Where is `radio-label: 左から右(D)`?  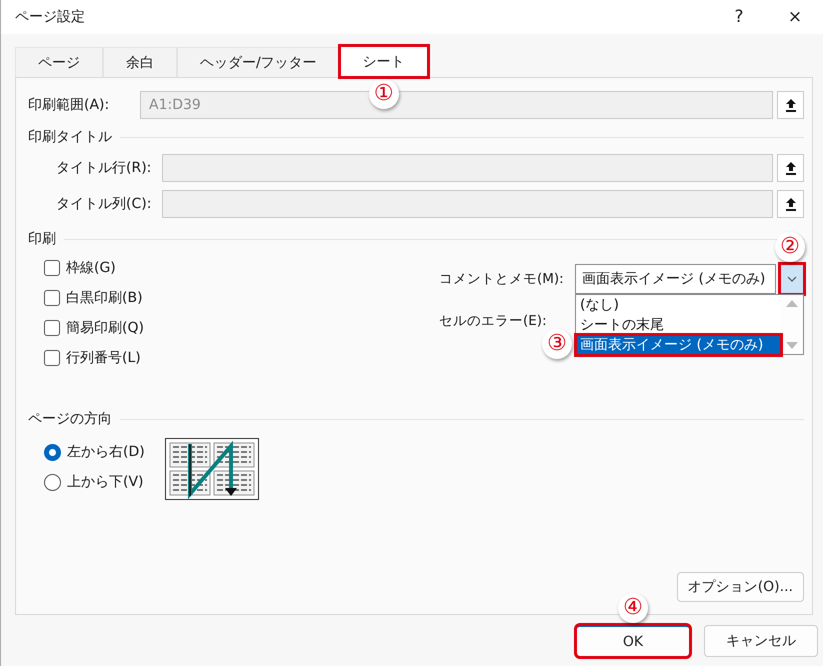
radio-label: 左から右(D) is located at coordinates (106, 452).